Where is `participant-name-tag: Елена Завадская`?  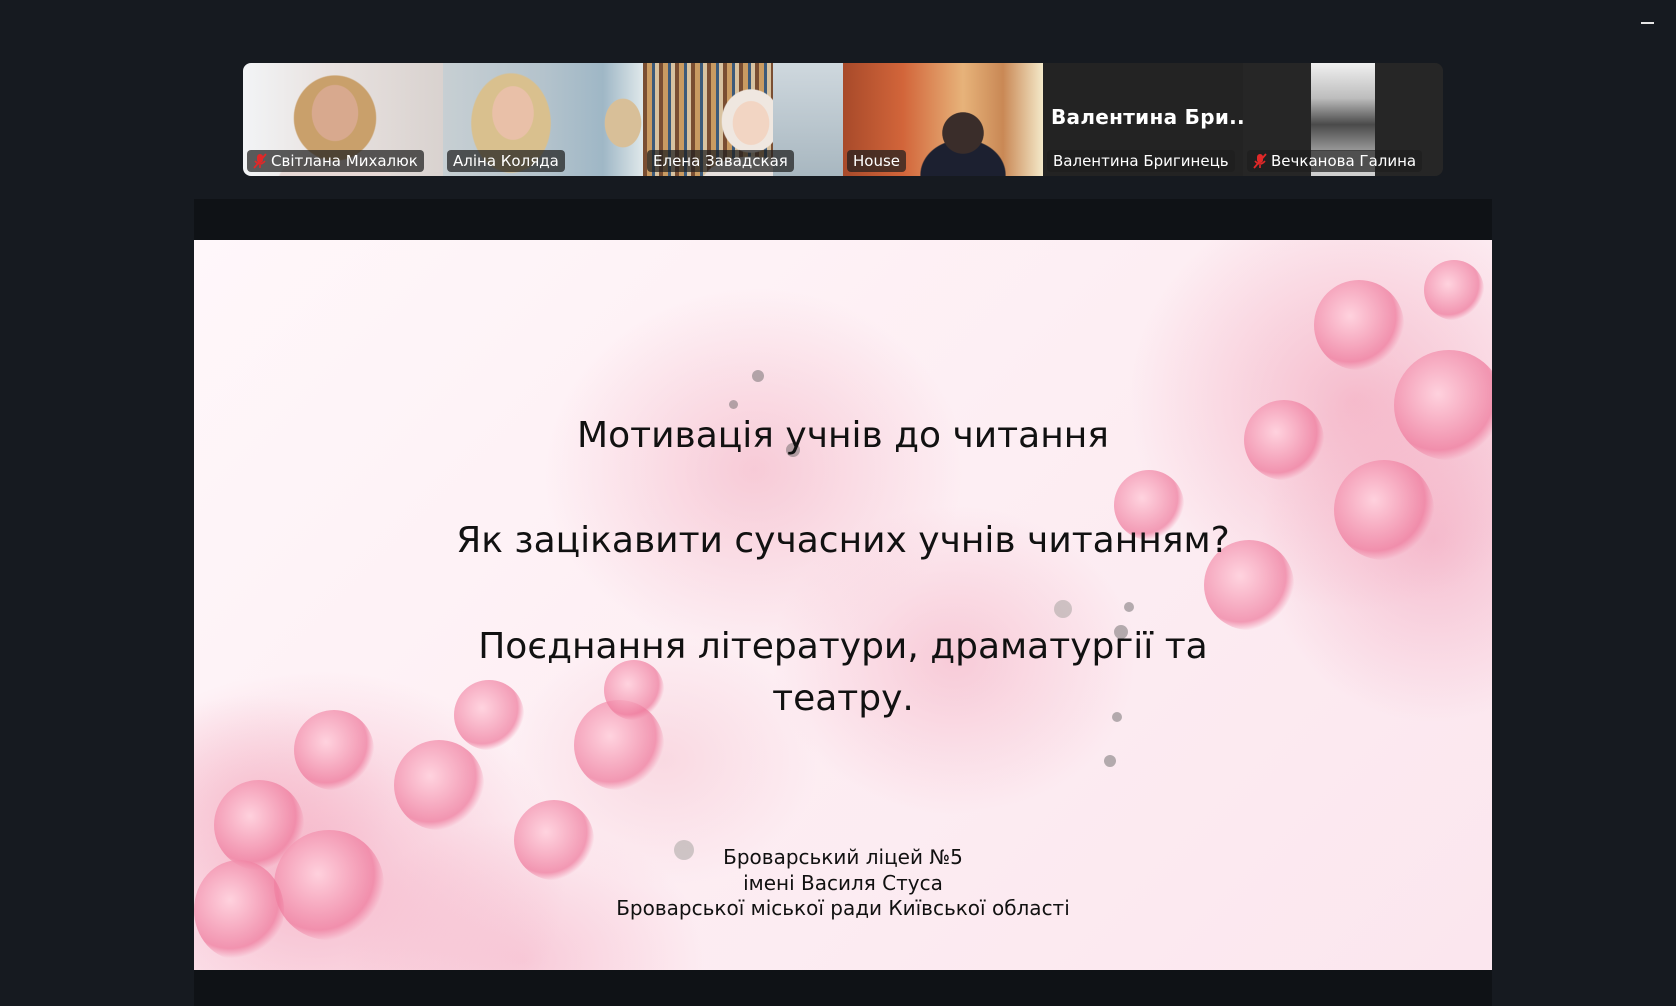
participant-name-tag: Елена Завадская is located at coordinates (720, 161).